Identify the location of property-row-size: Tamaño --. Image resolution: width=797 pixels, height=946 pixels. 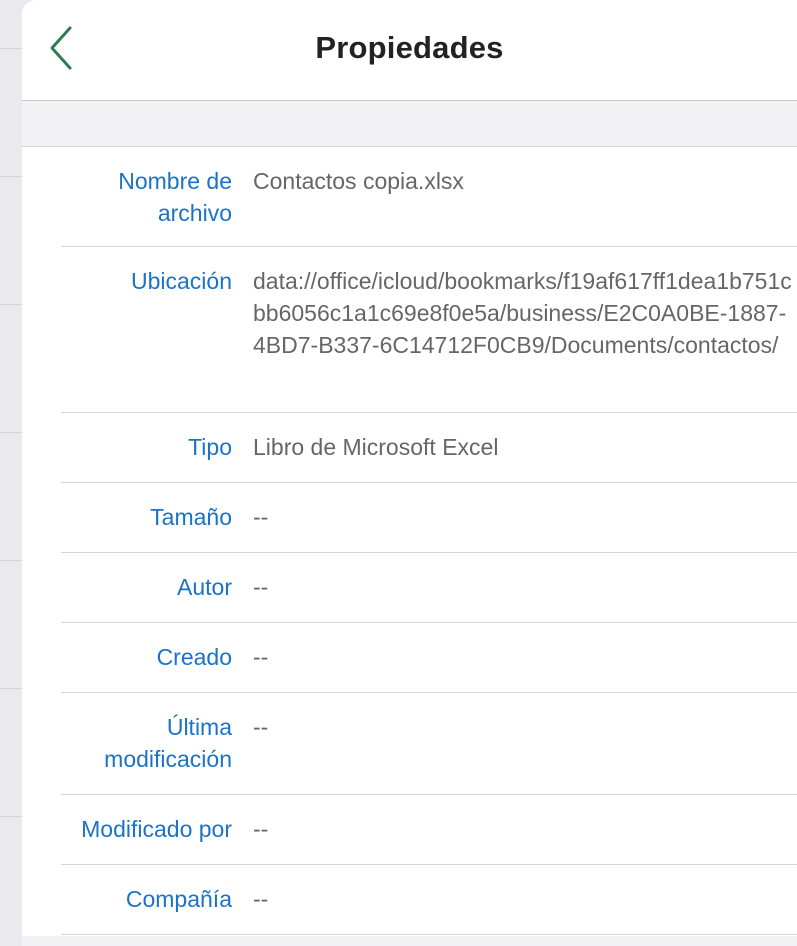
(429, 518).